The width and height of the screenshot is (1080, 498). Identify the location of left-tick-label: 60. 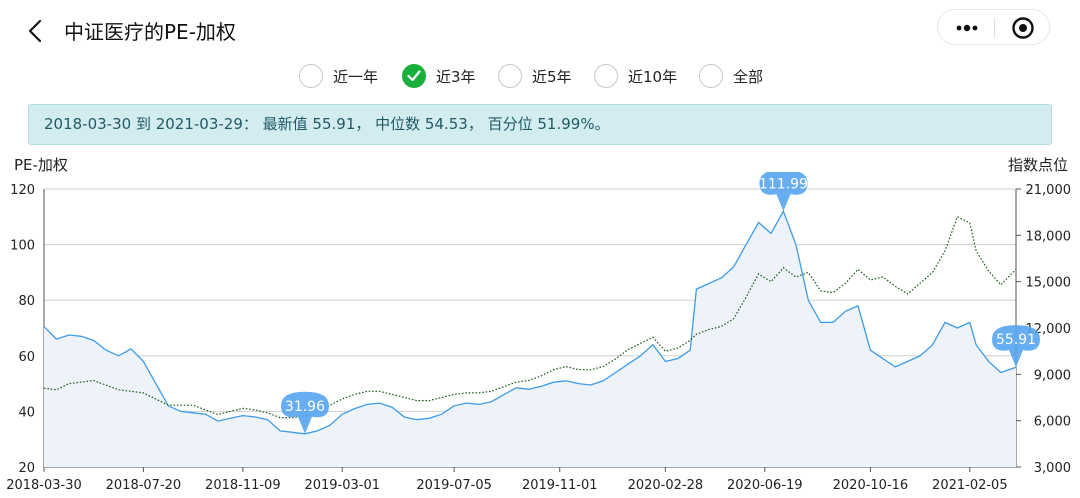
(26, 357).